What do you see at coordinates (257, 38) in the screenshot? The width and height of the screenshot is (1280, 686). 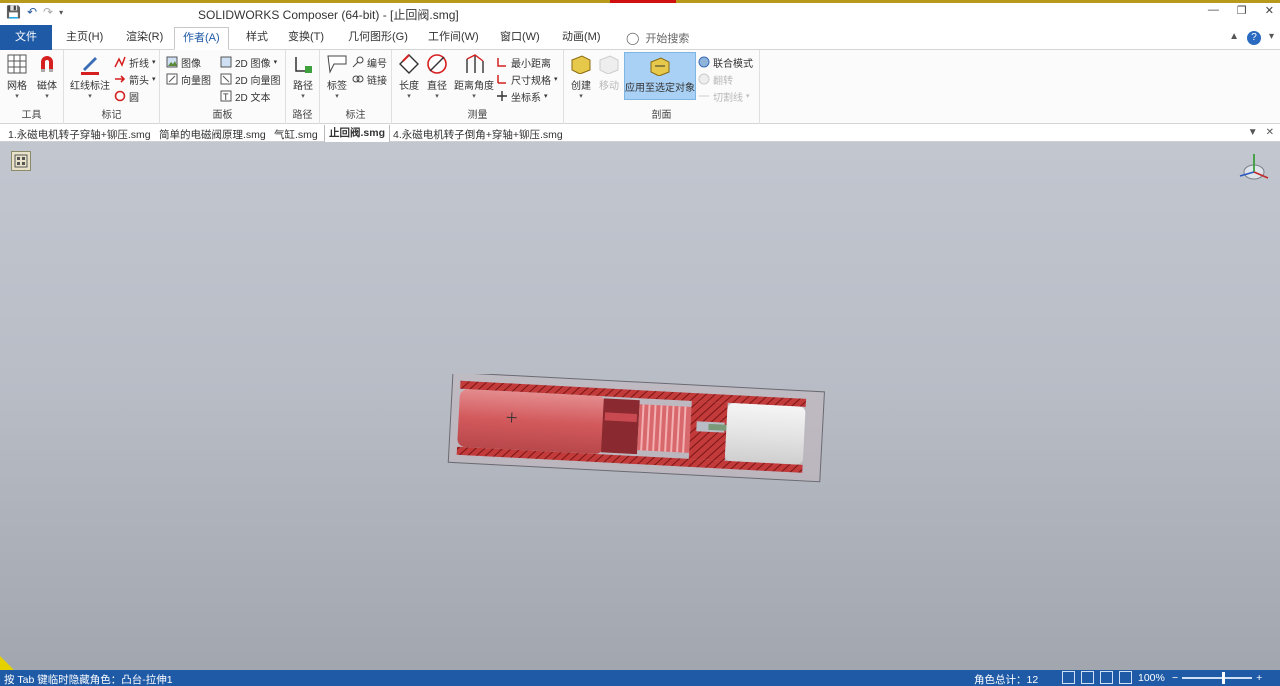 I see `tab-style: 样式` at bounding box center [257, 38].